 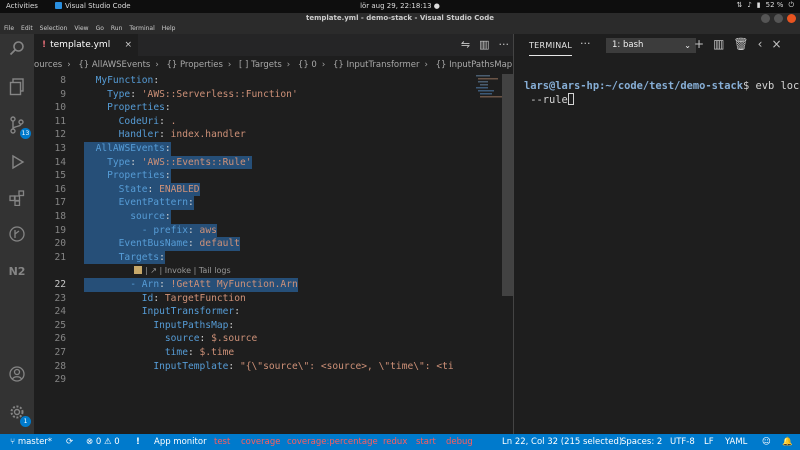 I want to click on code-line: 21 Targets:, so click(x=268, y=257).